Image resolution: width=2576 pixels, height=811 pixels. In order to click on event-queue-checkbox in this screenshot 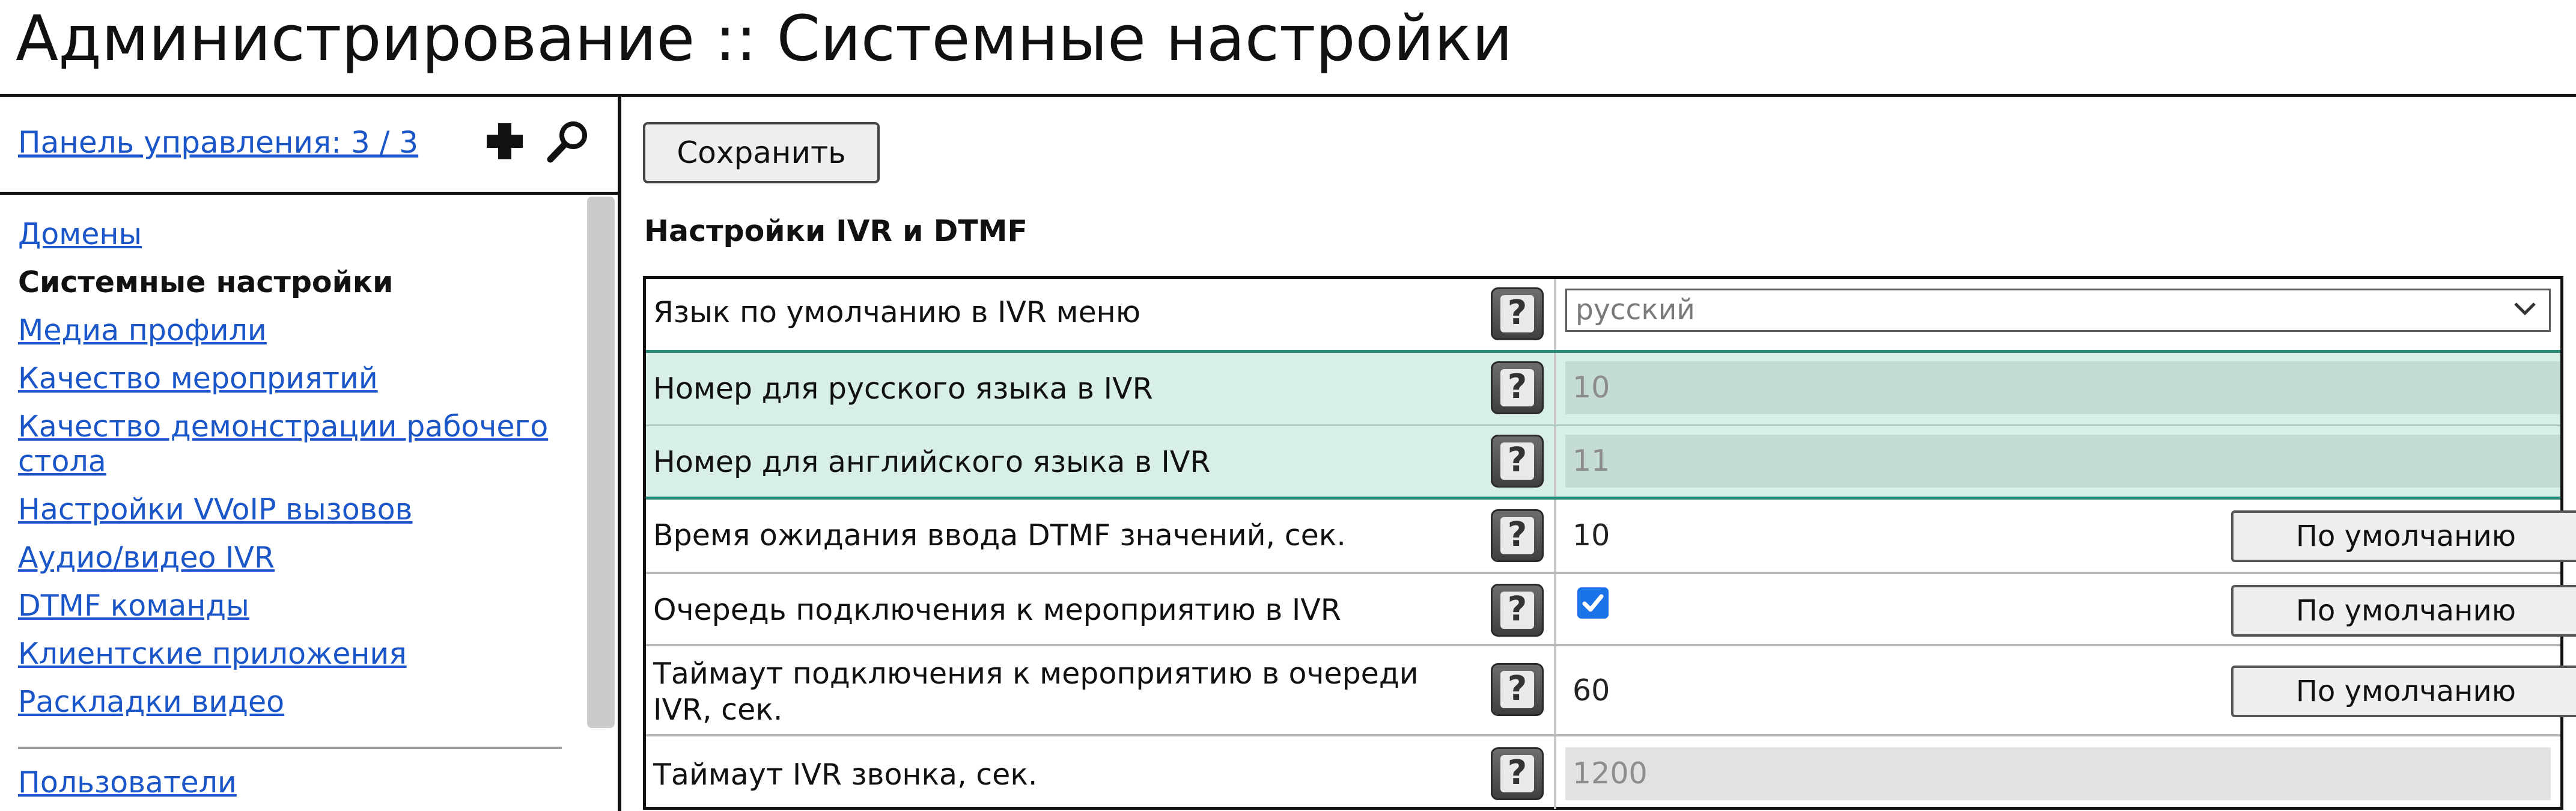, I will do `click(1593, 603)`.